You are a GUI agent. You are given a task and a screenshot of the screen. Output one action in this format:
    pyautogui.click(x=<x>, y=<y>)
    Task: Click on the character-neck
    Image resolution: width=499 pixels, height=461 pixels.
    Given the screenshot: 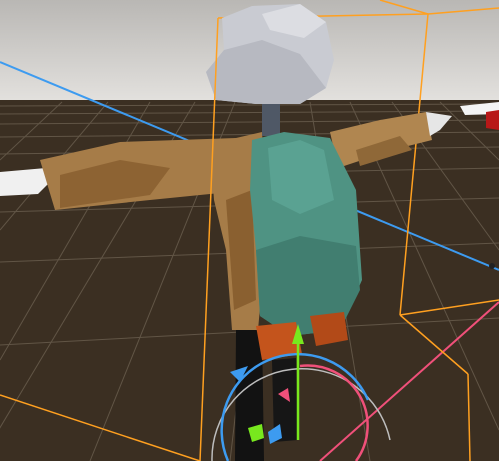 What is the action you would take?
    pyautogui.click(x=271, y=118)
    